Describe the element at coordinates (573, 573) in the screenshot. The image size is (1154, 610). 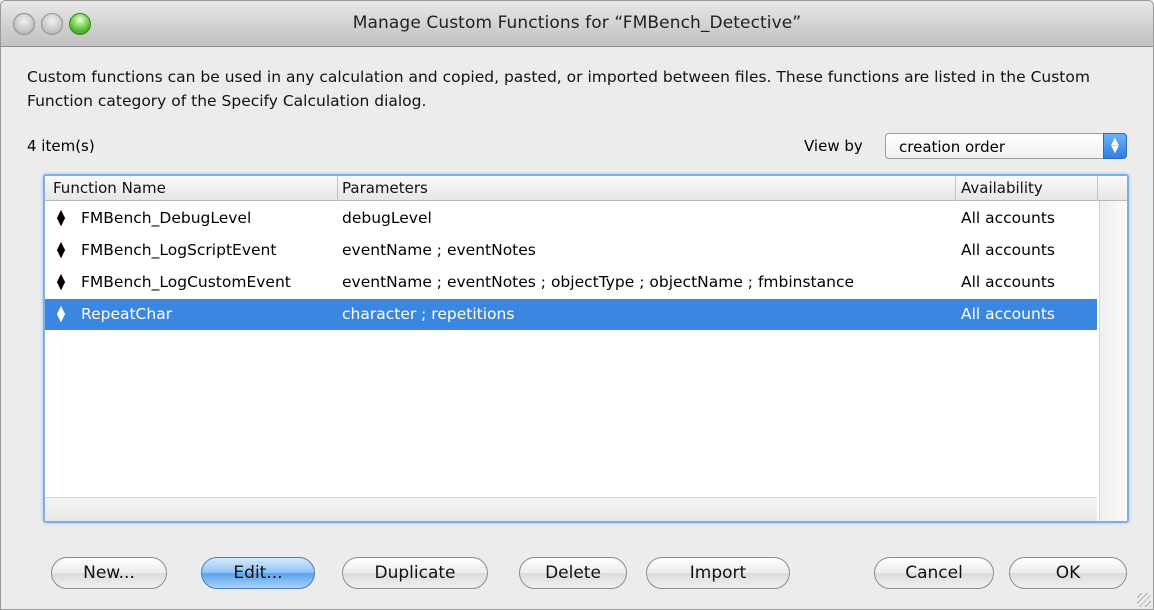
I see `delete-button: Delete` at that location.